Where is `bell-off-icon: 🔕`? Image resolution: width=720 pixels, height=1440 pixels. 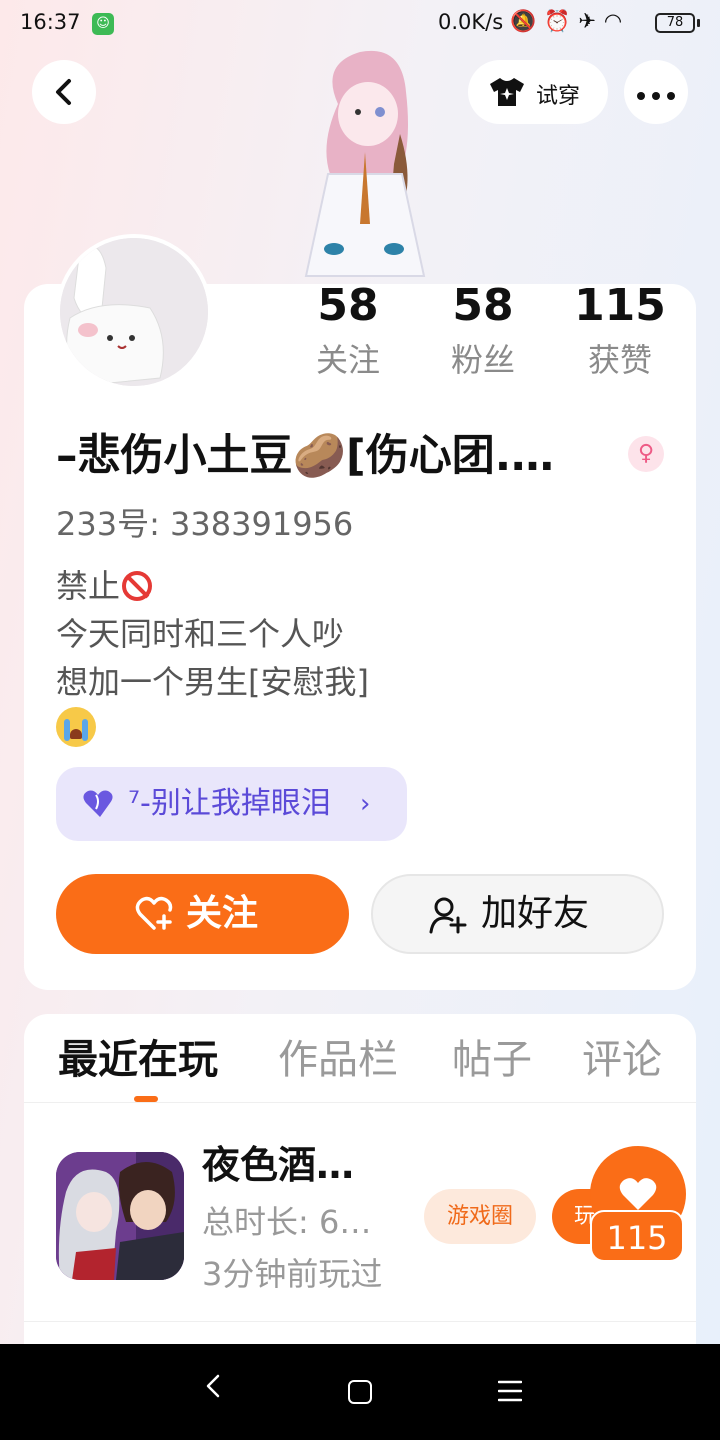 bell-off-icon: 🔕 is located at coordinates (527, 21).